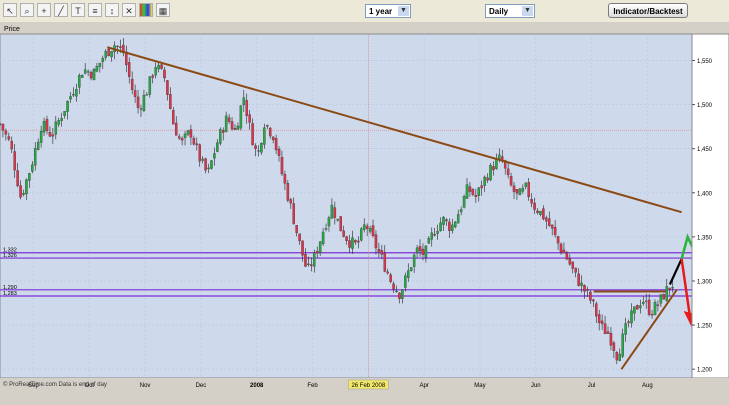  Describe the element at coordinates (44, 10) in the screenshot. I see `crosshair-icon: +` at that location.